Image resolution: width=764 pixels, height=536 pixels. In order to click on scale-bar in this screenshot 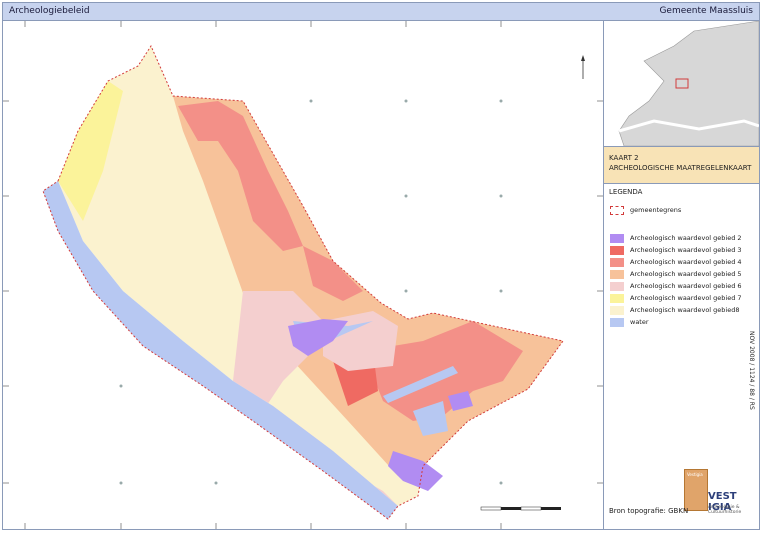, I will do `click(520, 508)`.